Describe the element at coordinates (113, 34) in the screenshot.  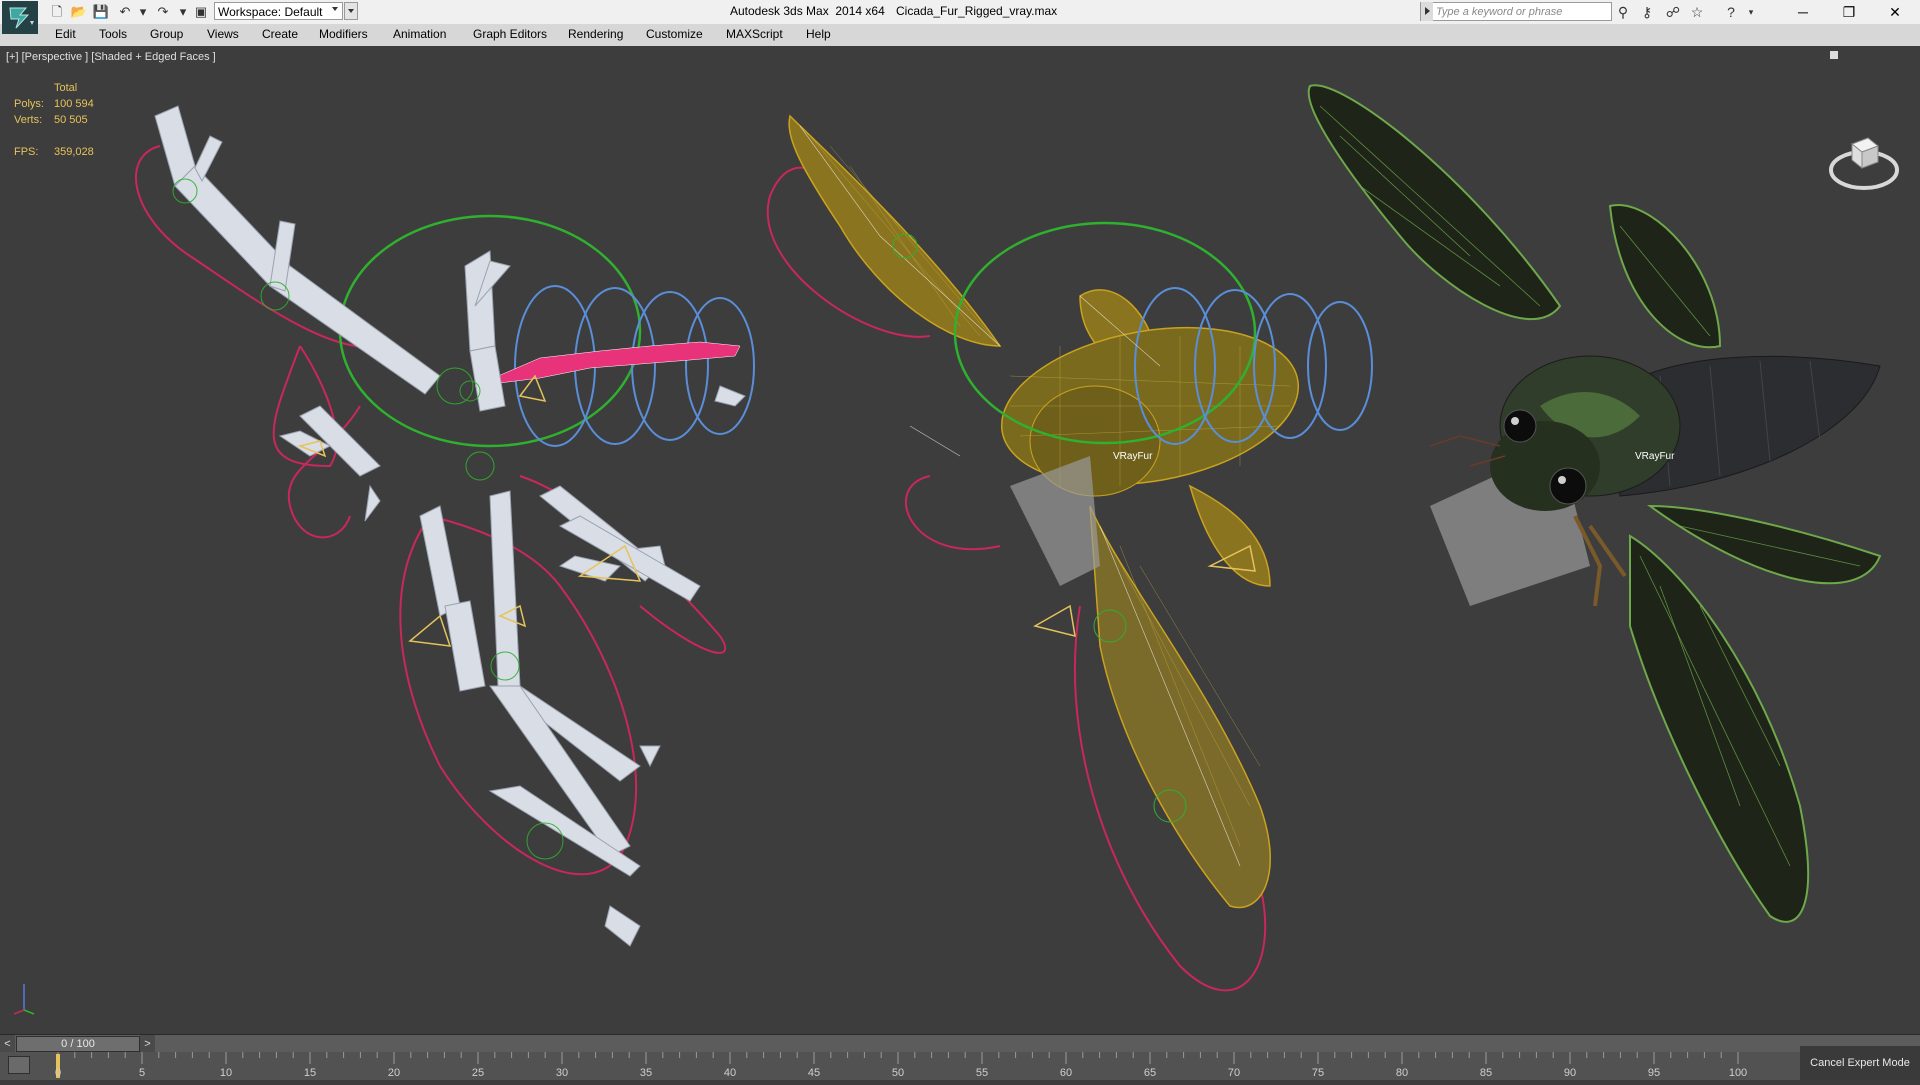
I see `menu-tools: Tools` at that location.